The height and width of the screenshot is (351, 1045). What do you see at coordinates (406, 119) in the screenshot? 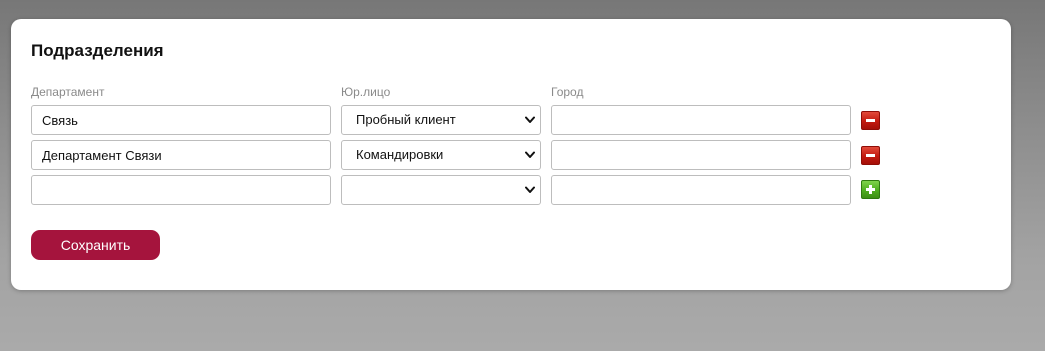
I see `legal-entity-selected-value: Пробный клиент` at bounding box center [406, 119].